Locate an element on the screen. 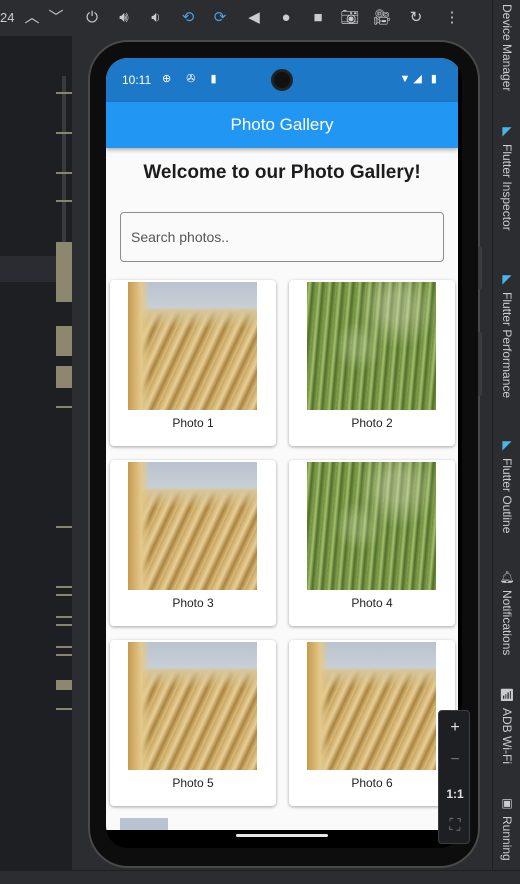 This screenshot has height=884, width=520. status-system-icons: ▼◢ ▮ is located at coordinates (419, 79).